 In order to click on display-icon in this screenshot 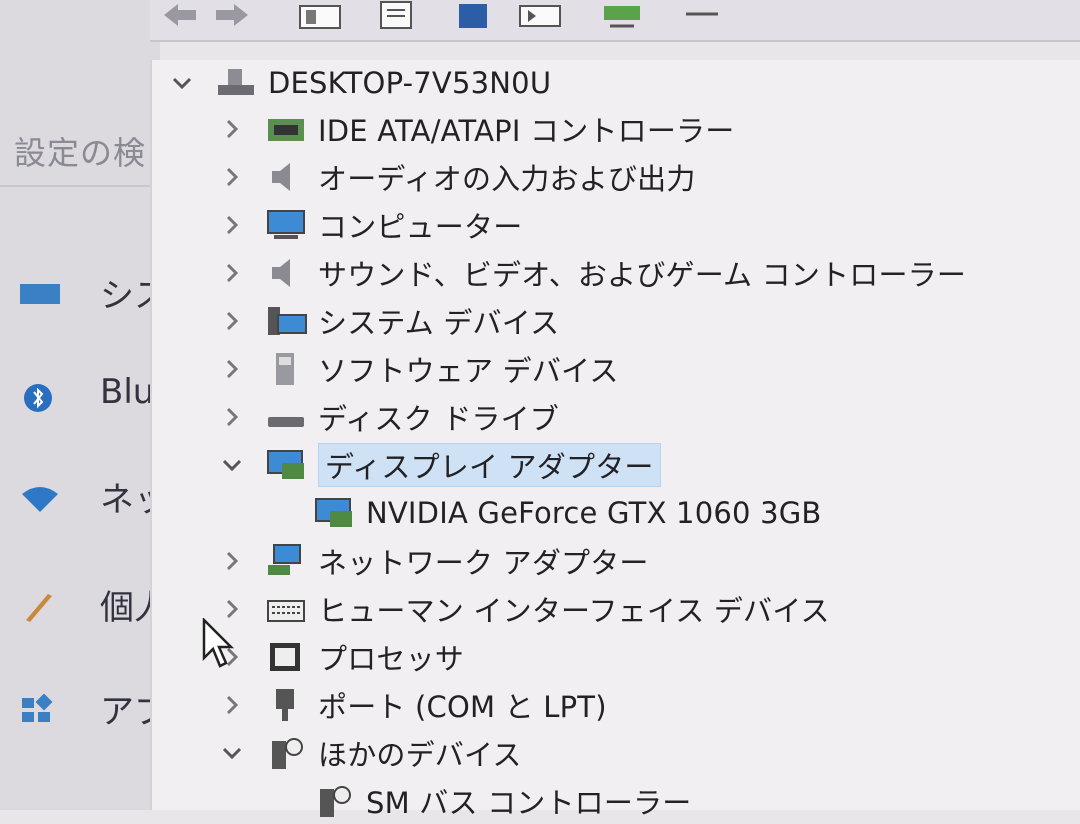, I will do `click(40, 294)`.